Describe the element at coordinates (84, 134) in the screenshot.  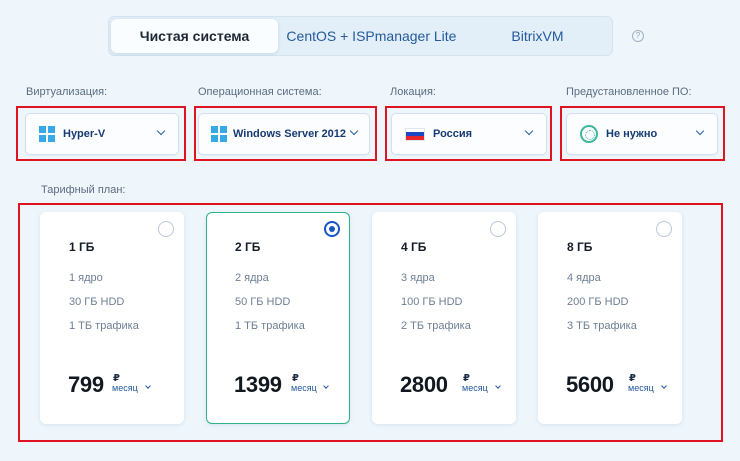
I see `virtualization-value: Hyper-V` at that location.